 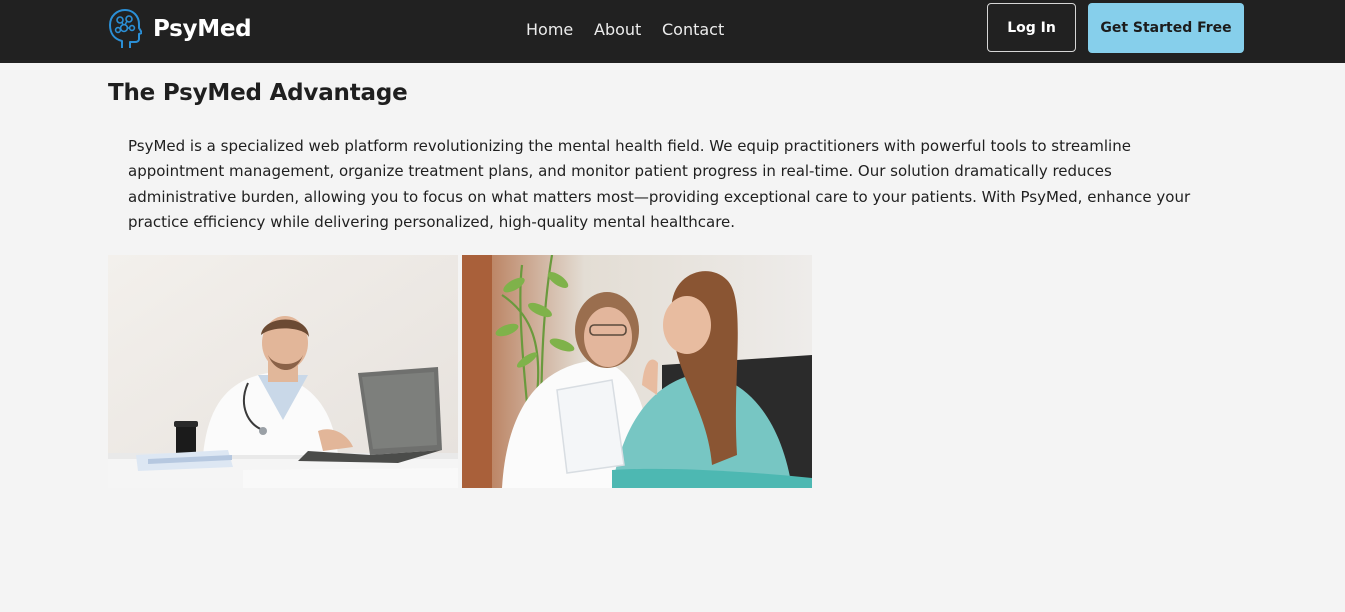 What do you see at coordinates (549, 29) in the screenshot?
I see `nav-link-home: Home` at bounding box center [549, 29].